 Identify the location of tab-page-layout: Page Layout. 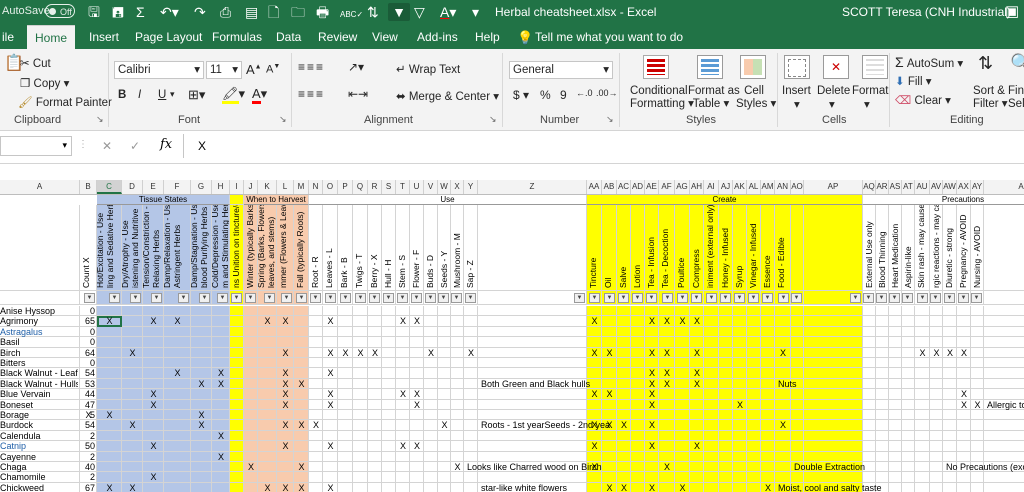
(168, 37).